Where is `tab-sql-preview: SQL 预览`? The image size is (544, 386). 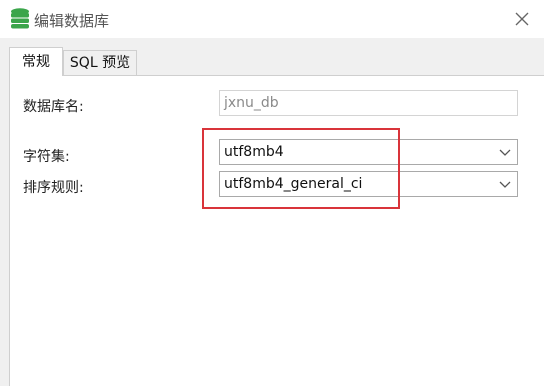 tab-sql-preview: SQL 预览 is located at coordinates (100, 62).